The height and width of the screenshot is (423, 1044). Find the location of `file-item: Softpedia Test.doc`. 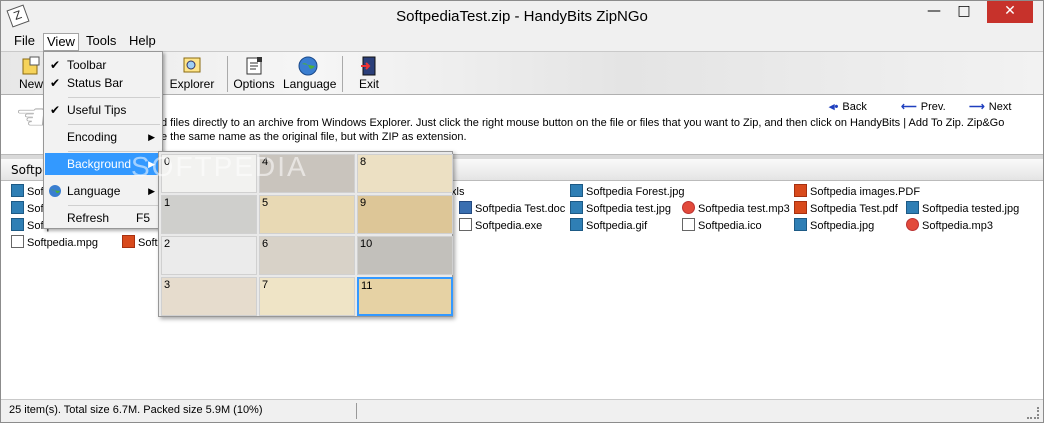

file-item: Softpedia Test.doc is located at coordinates (512, 209).